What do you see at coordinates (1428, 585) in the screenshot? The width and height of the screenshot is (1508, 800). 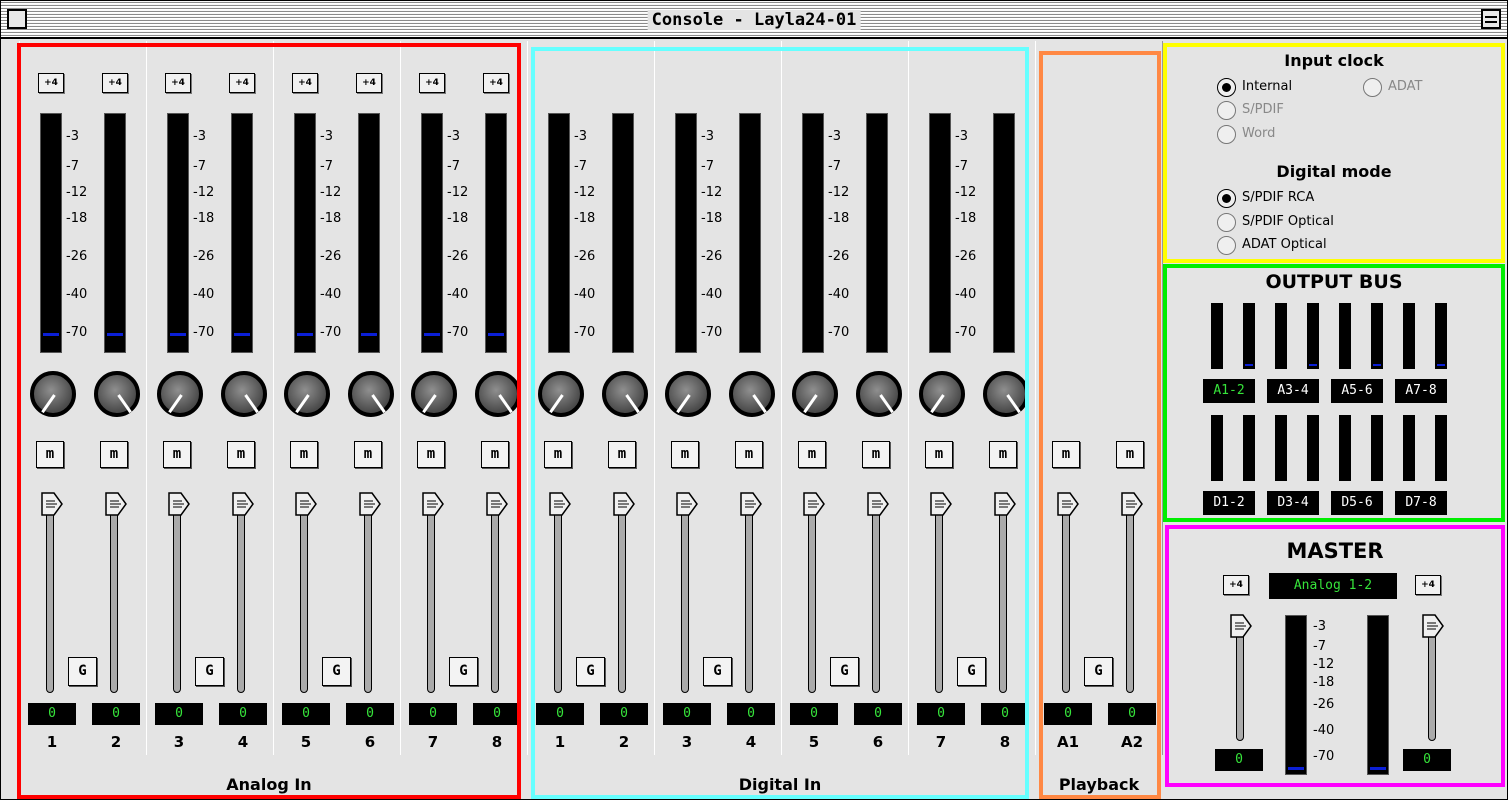 I see `master-right-trim-button: +4` at bounding box center [1428, 585].